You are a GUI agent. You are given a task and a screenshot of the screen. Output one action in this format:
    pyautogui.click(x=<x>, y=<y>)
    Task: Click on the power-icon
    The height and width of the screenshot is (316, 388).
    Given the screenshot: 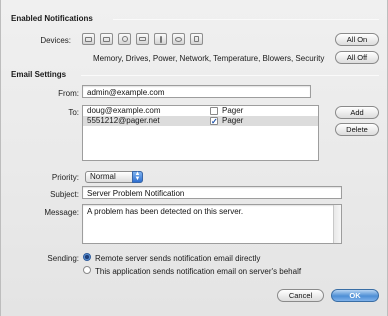 What is the action you would take?
    pyautogui.click(x=124, y=39)
    